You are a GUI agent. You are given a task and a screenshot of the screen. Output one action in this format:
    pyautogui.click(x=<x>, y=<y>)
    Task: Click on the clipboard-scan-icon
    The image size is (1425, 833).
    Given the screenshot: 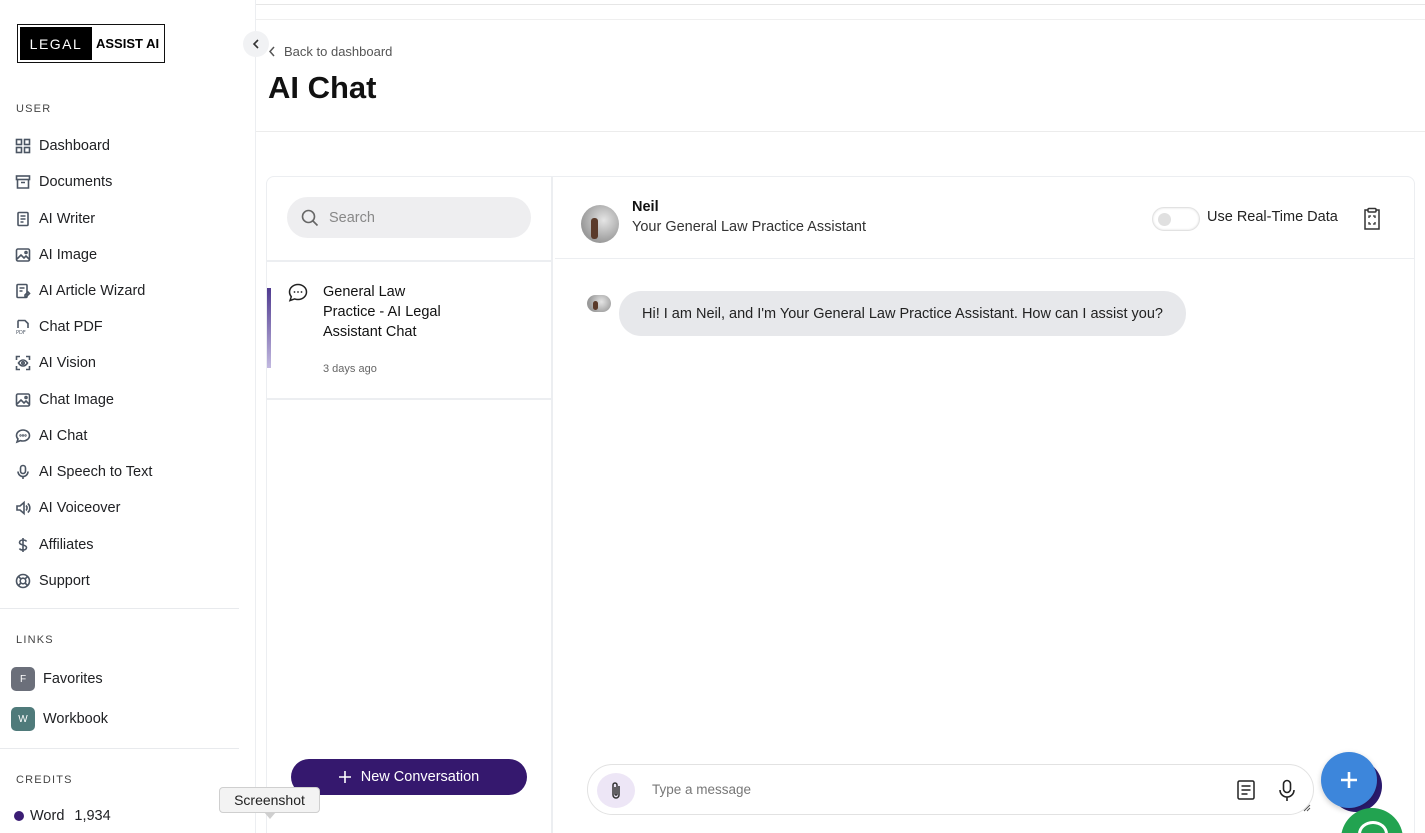 What is the action you would take?
    pyautogui.click(x=1372, y=219)
    